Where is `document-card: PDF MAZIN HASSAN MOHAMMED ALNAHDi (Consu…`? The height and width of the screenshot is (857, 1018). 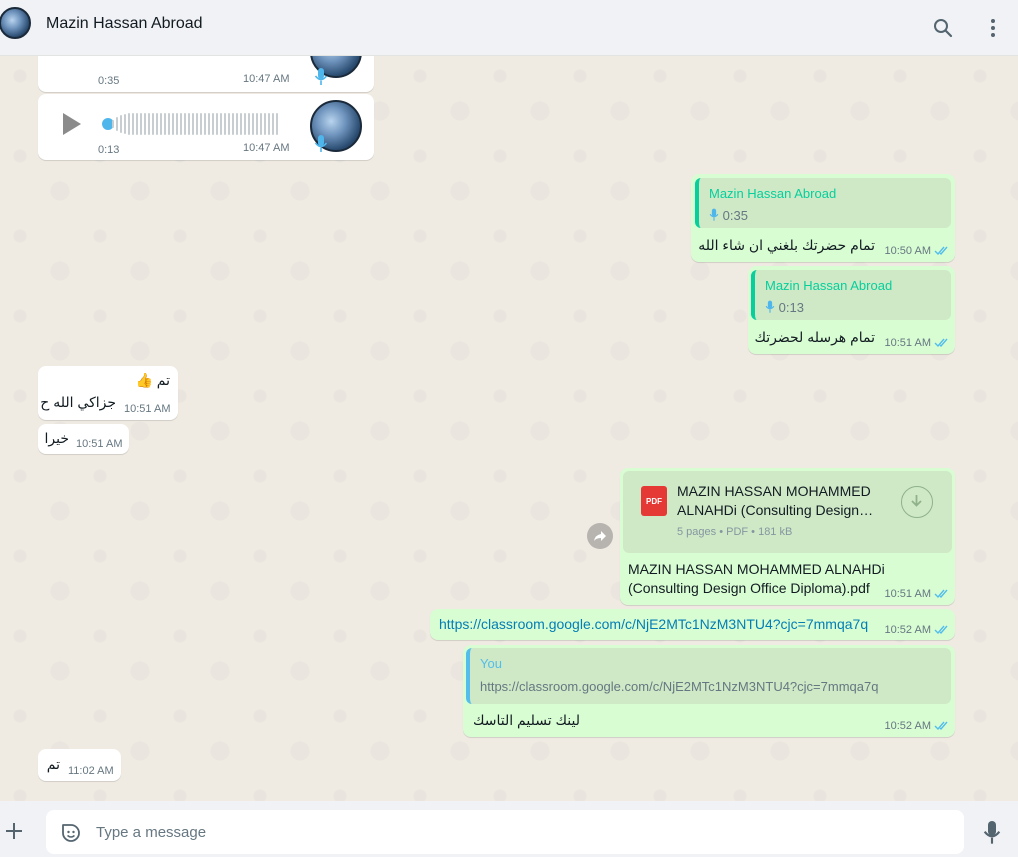 document-card: PDF MAZIN HASSAN MOHAMMED ALNAHDi (Consu… is located at coordinates (787, 512).